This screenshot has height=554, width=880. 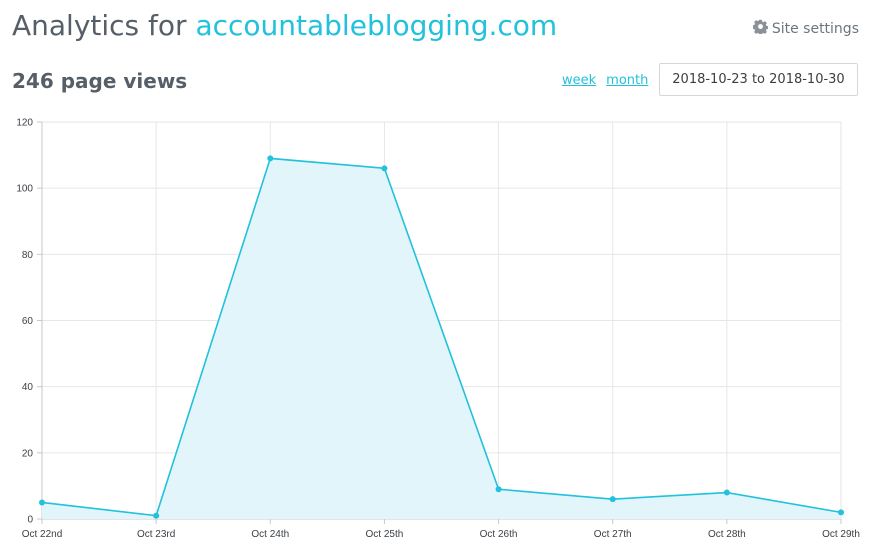 I want to click on x-tick-label: Oct 27th, so click(x=613, y=534).